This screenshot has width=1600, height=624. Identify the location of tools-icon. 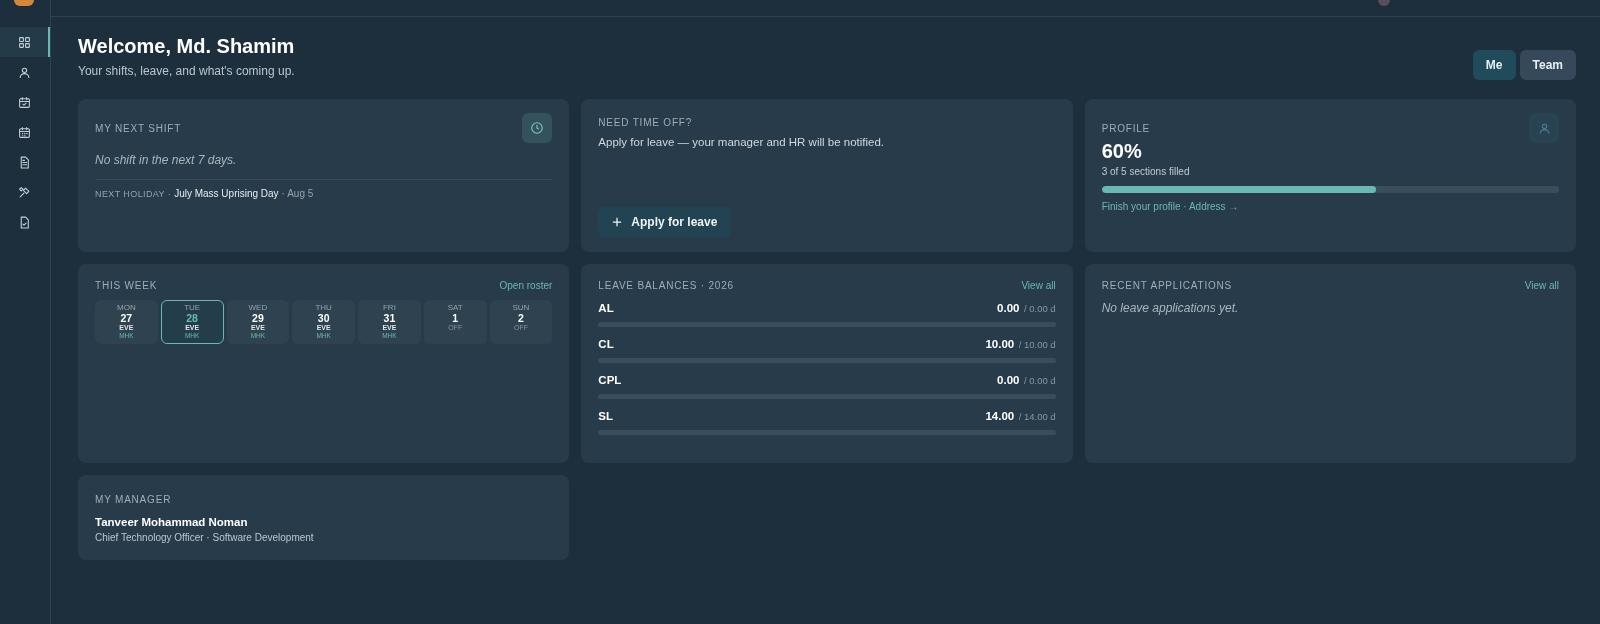
(24, 192).